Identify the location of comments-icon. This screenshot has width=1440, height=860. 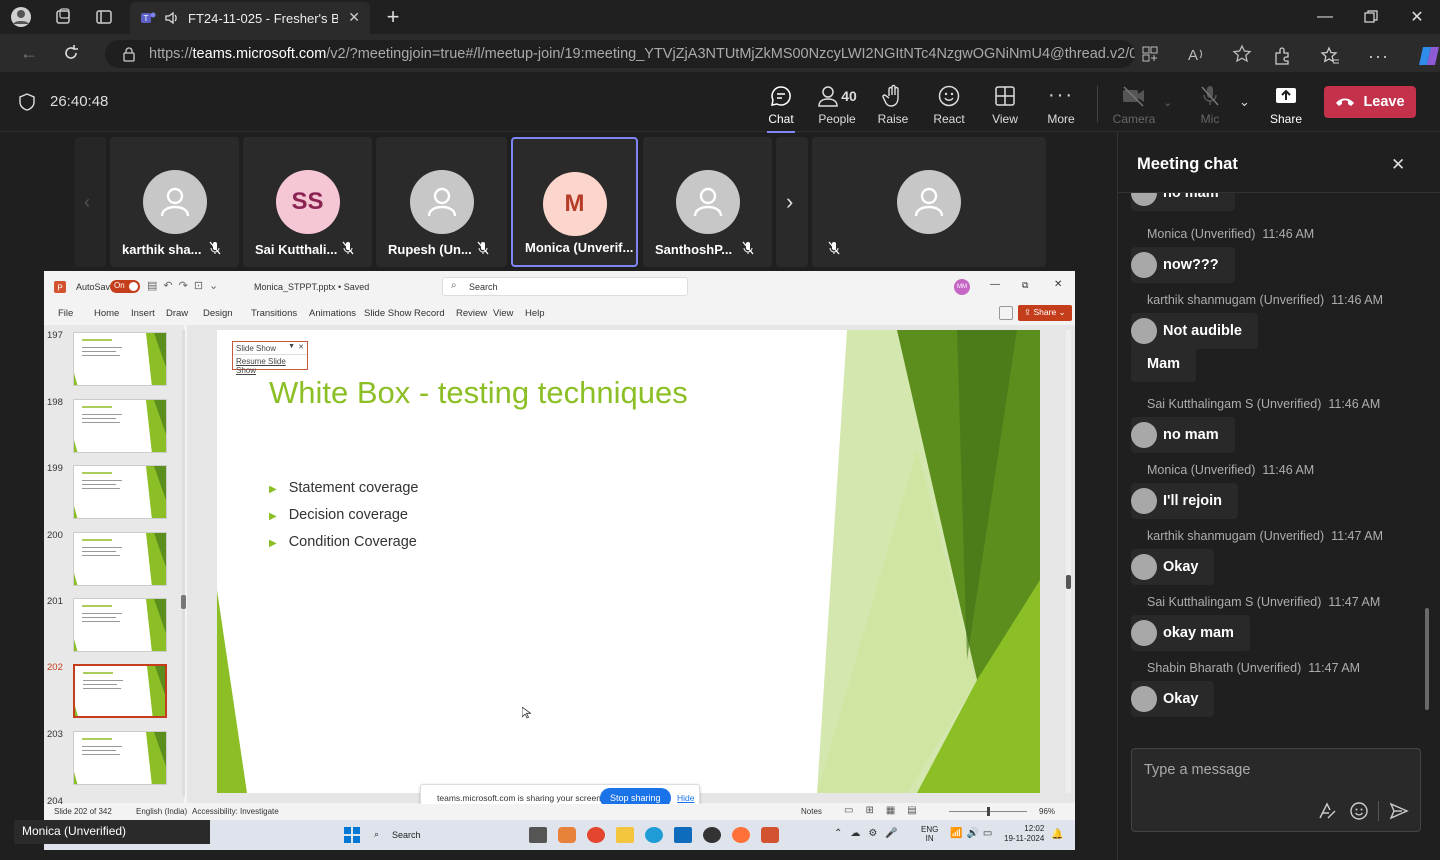
(1006, 313).